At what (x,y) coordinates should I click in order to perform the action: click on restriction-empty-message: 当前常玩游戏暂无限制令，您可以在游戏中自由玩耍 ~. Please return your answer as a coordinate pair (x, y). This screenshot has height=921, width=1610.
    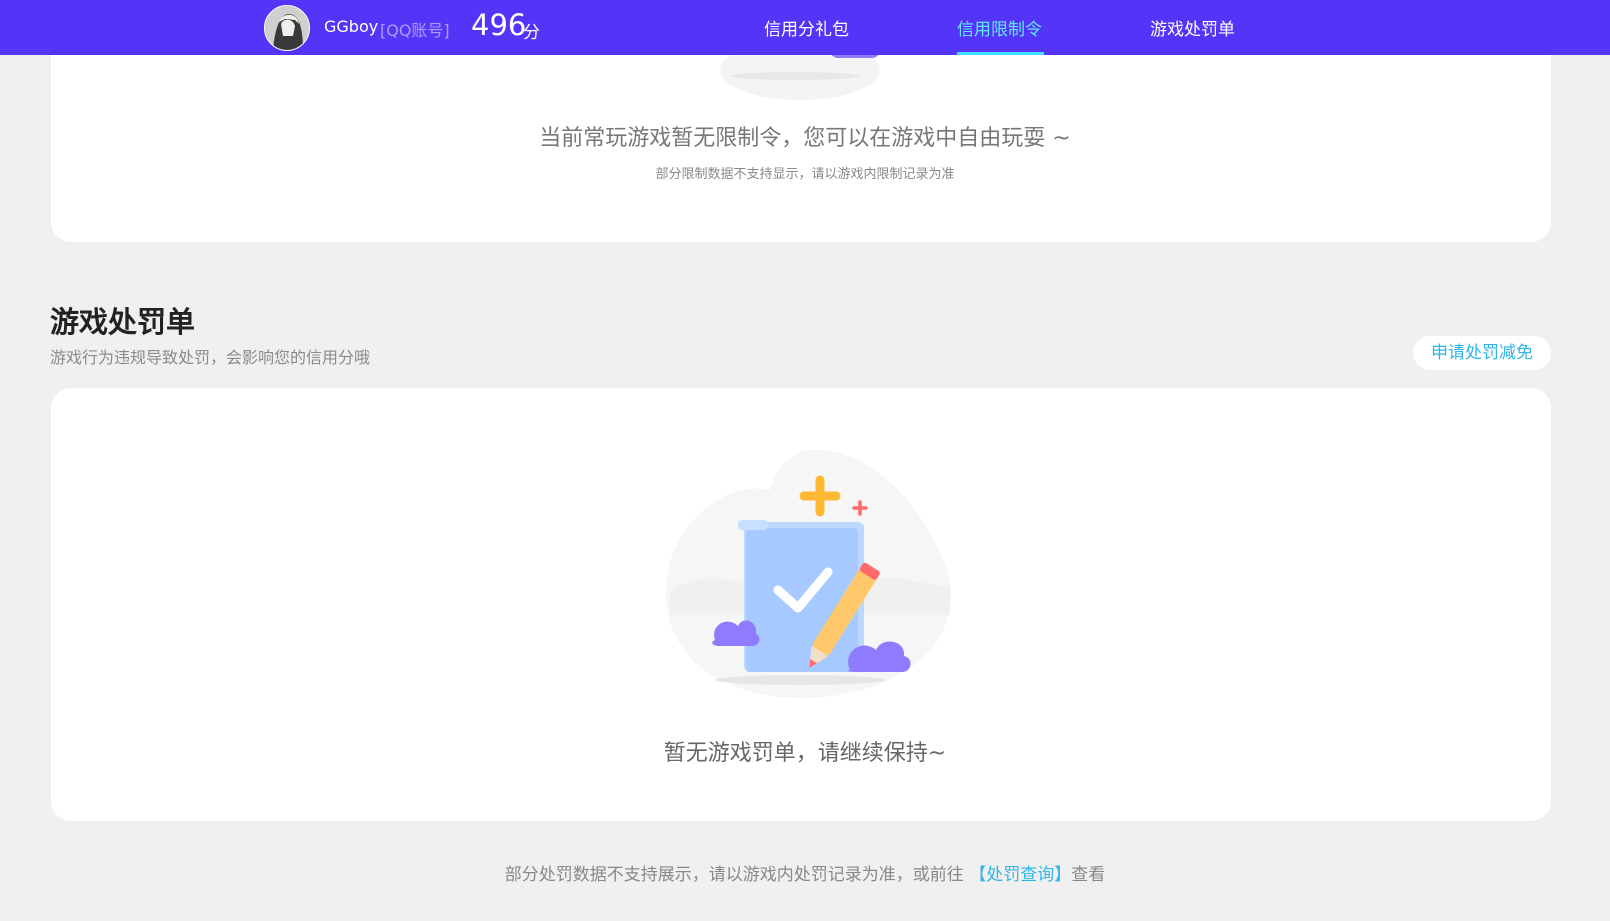
    Looking at the image, I should click on (805, 138).